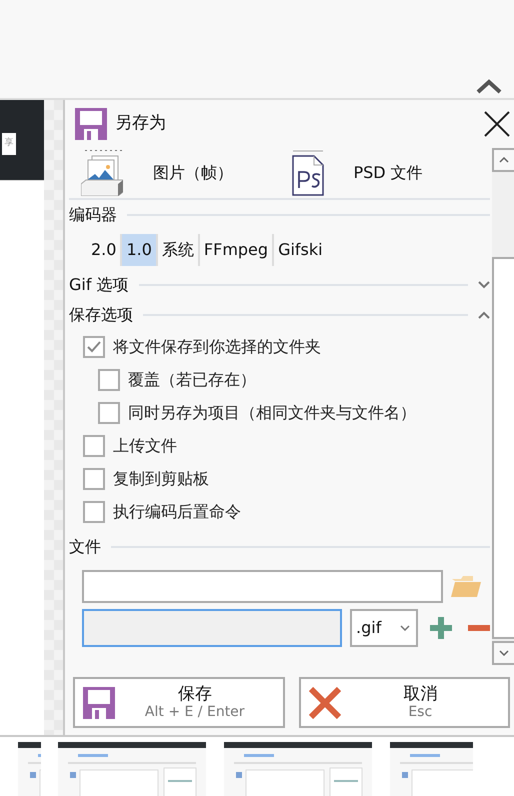  I want to click on dialog-title: 另存为, so click(141, 124).